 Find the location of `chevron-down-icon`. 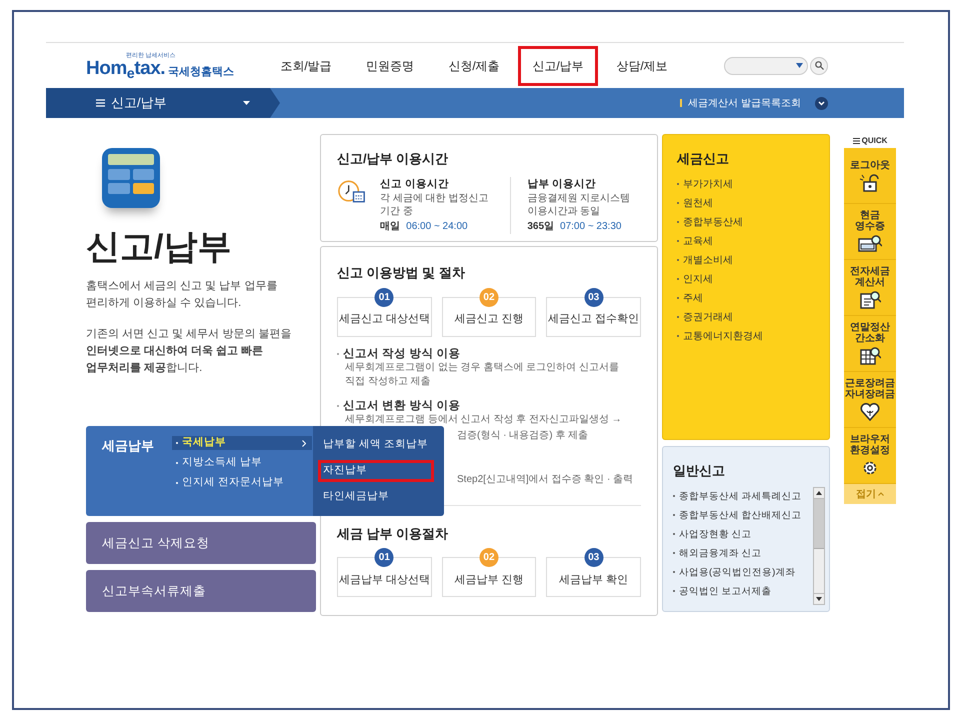

chevron-down-icon is located at coordinates (821, 103).